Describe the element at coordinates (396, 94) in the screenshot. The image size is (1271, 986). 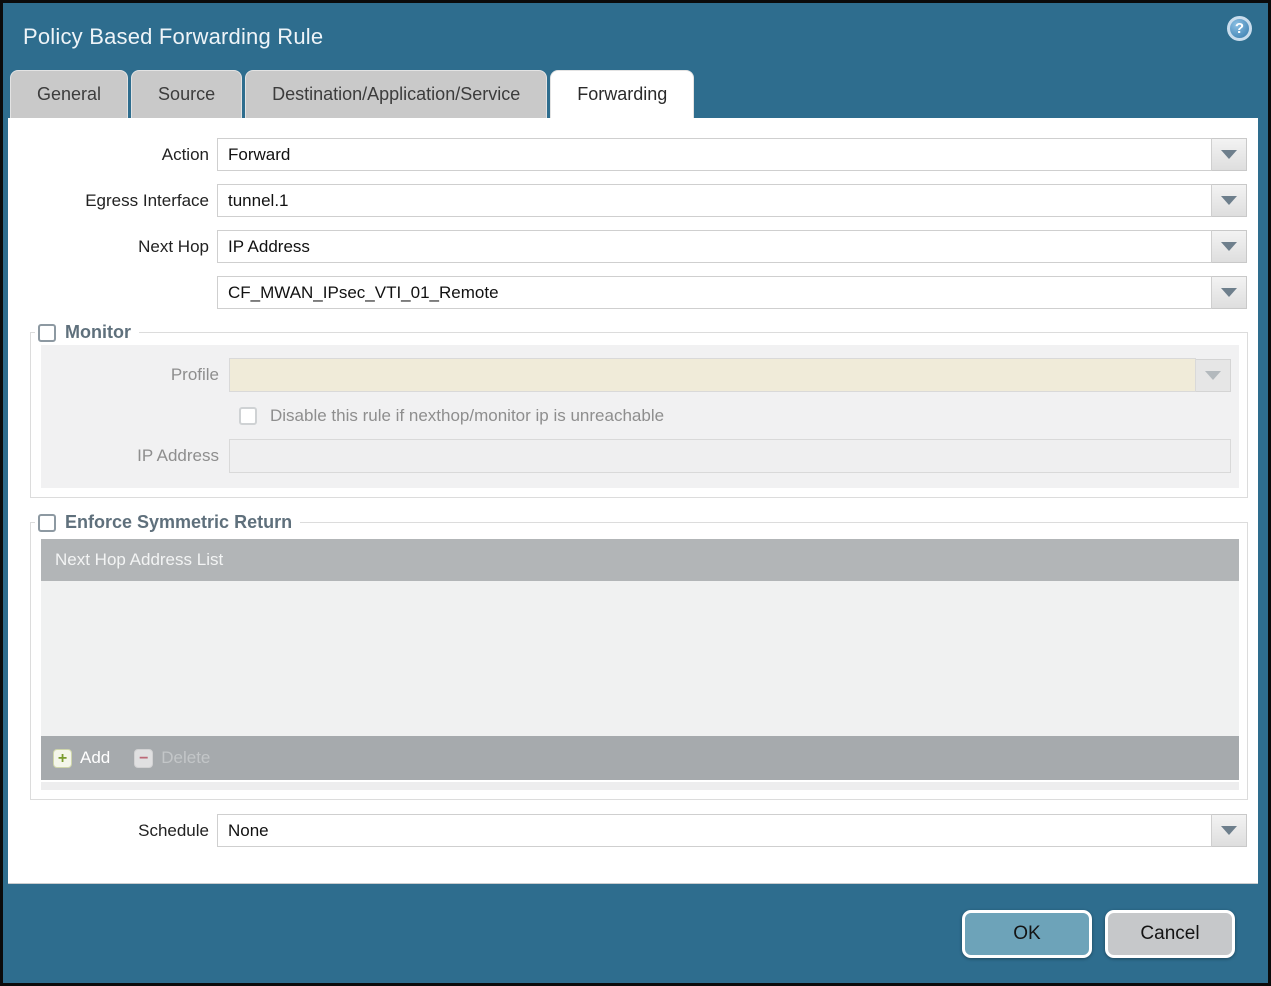
I see `tab-destination-application-service: Destination/Application/Service` at that location.